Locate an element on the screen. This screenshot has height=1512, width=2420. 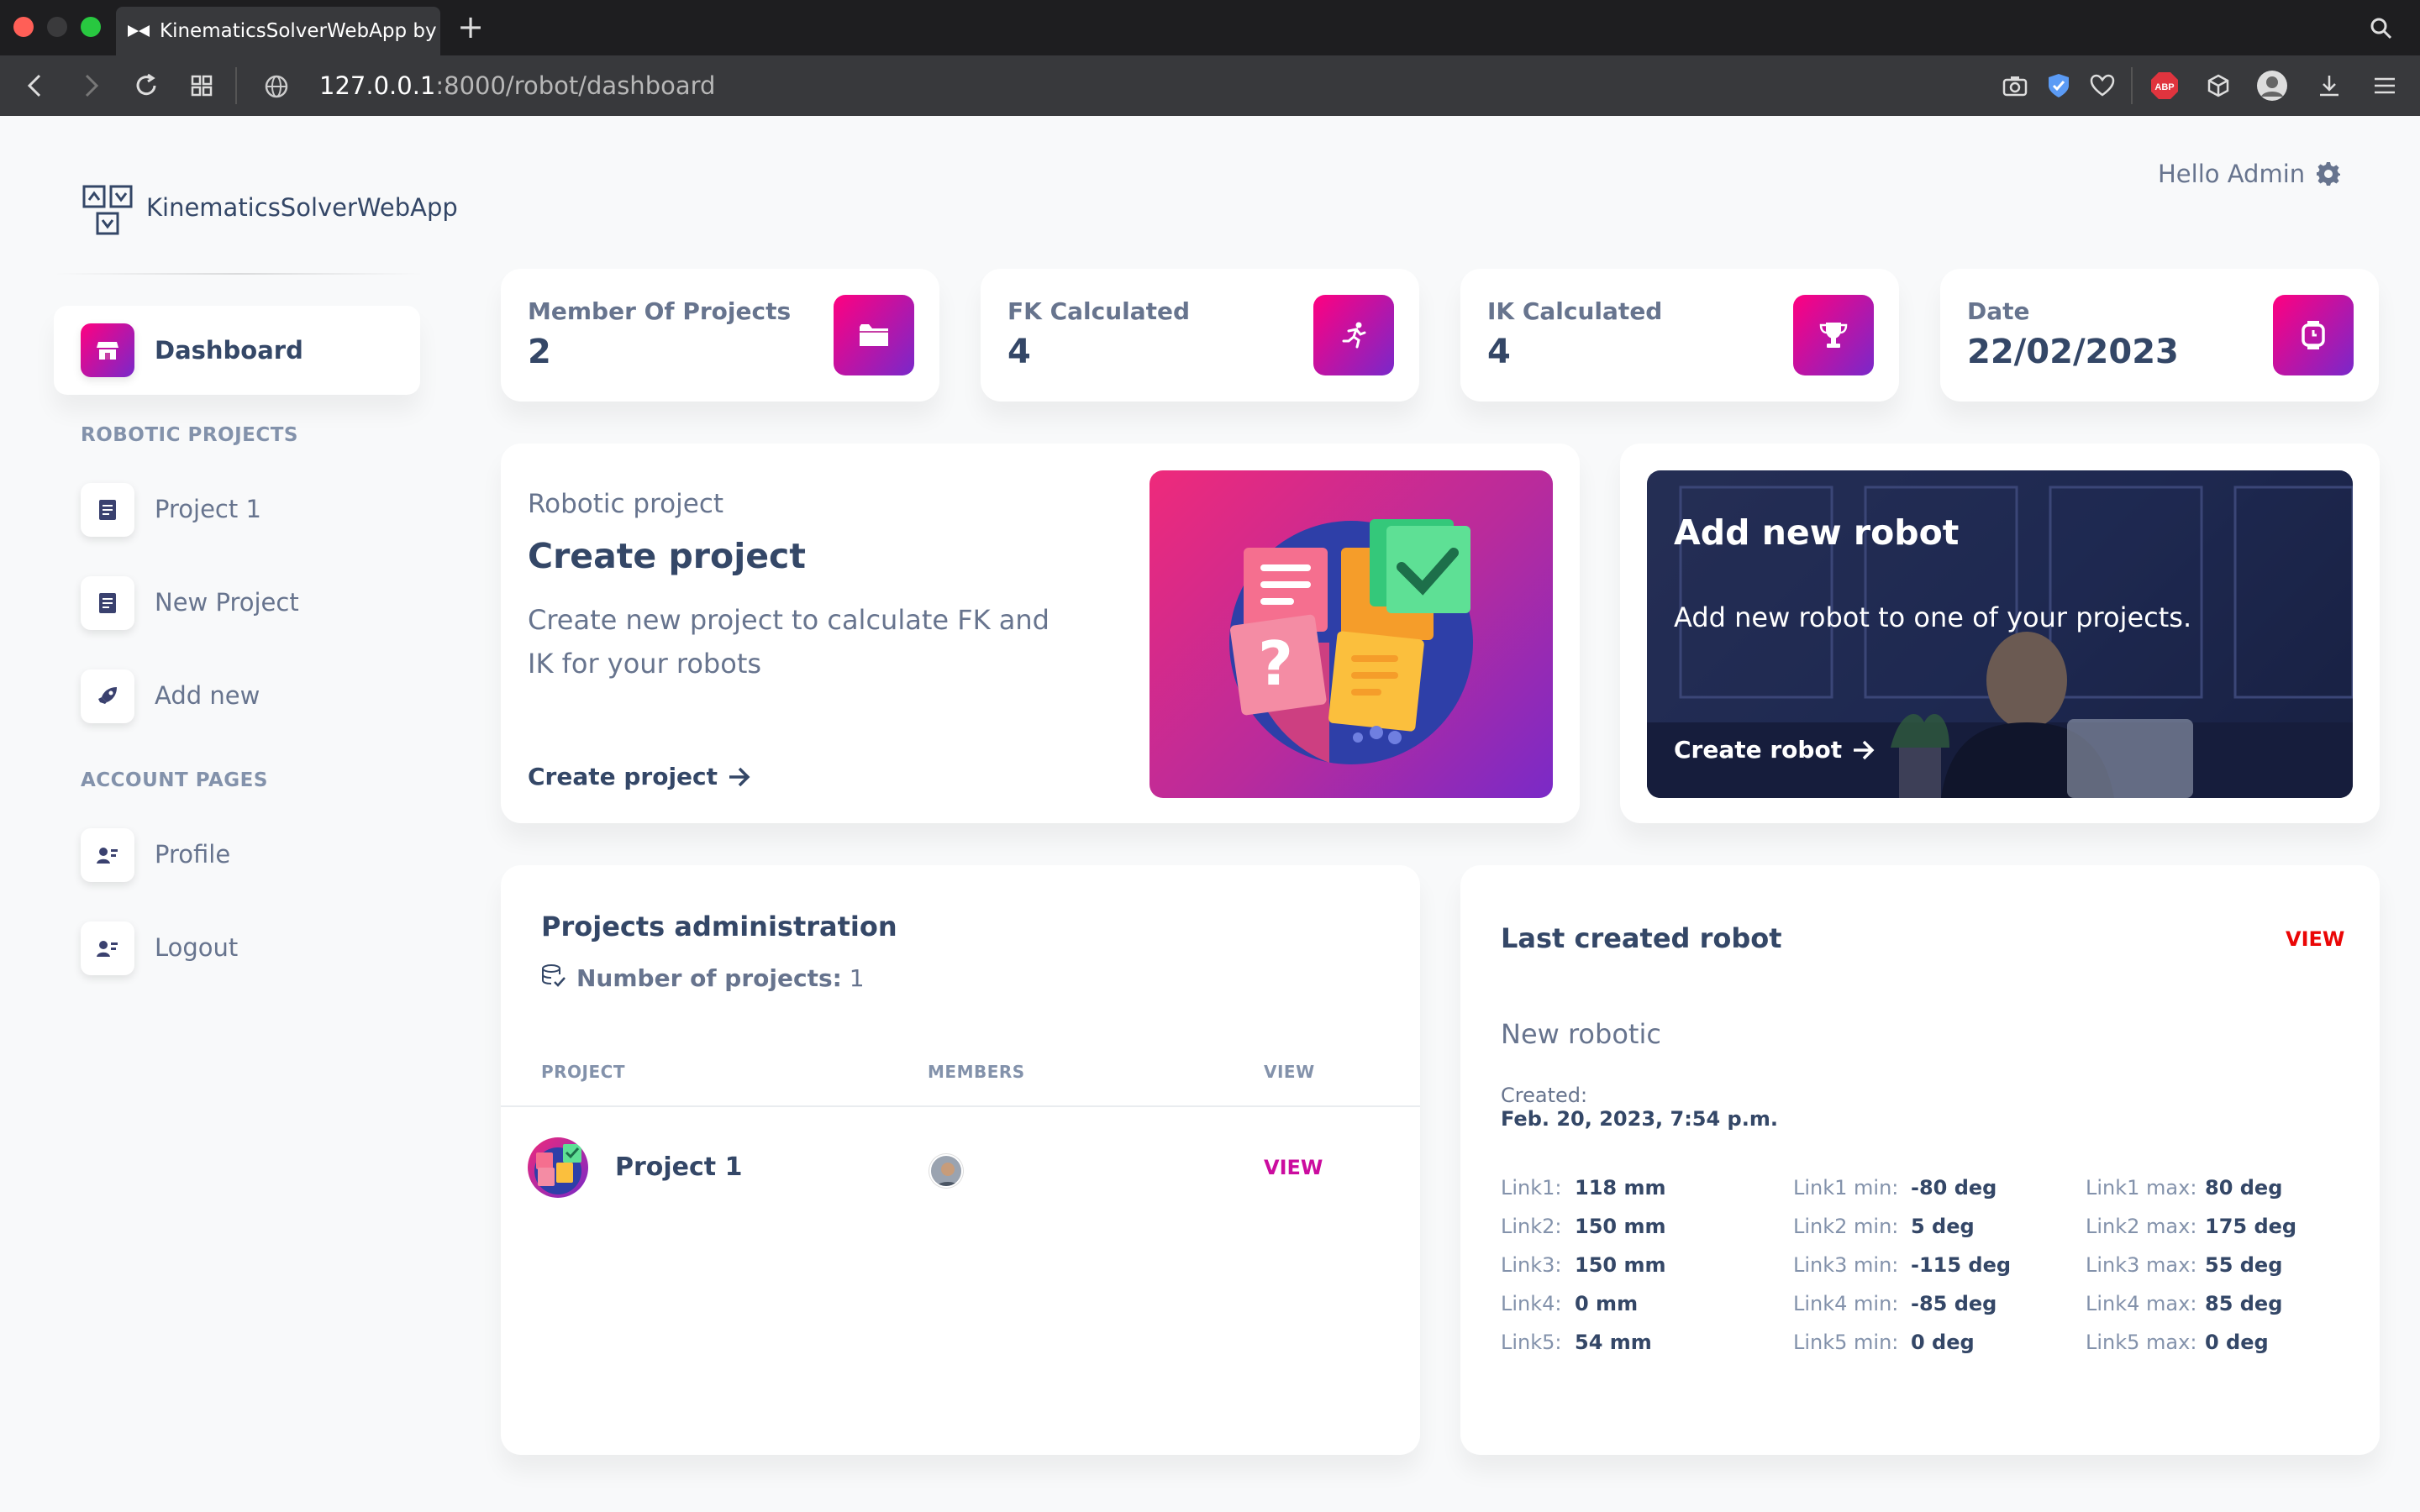
bookmarks-button is located at coordinates (2102, 85).